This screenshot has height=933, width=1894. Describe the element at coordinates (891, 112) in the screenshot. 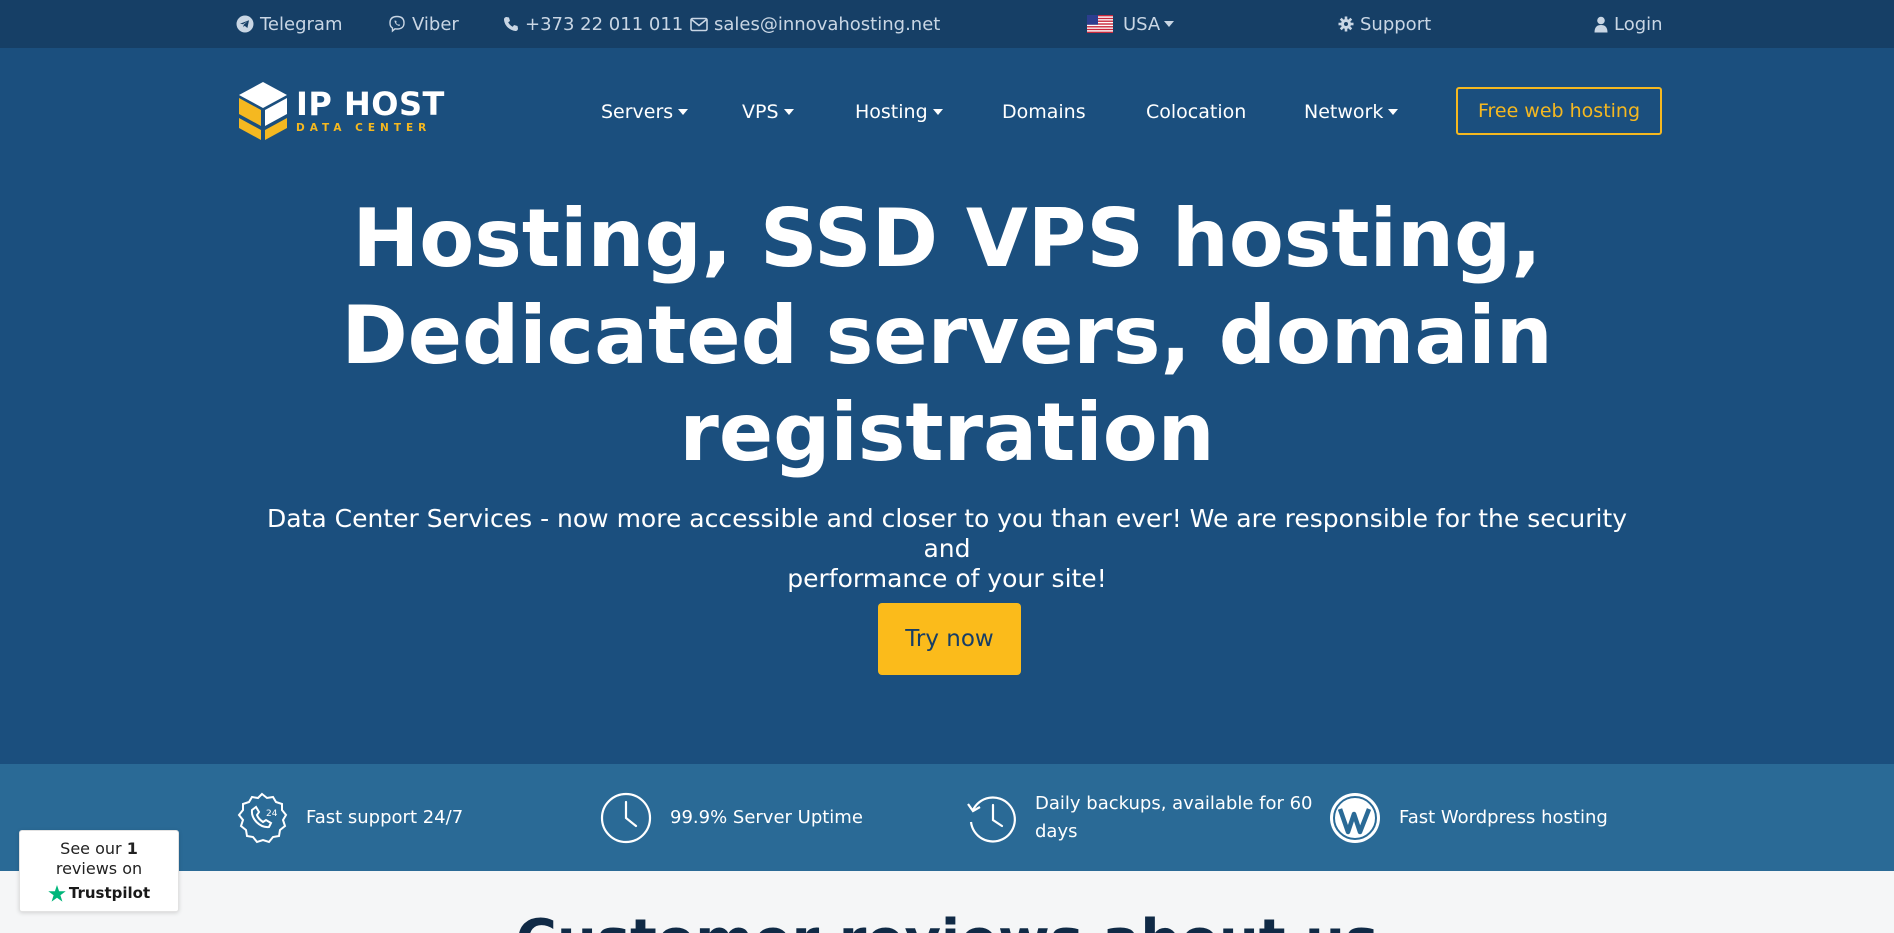

I see `nav-hosting-label: Hosting` at that location.